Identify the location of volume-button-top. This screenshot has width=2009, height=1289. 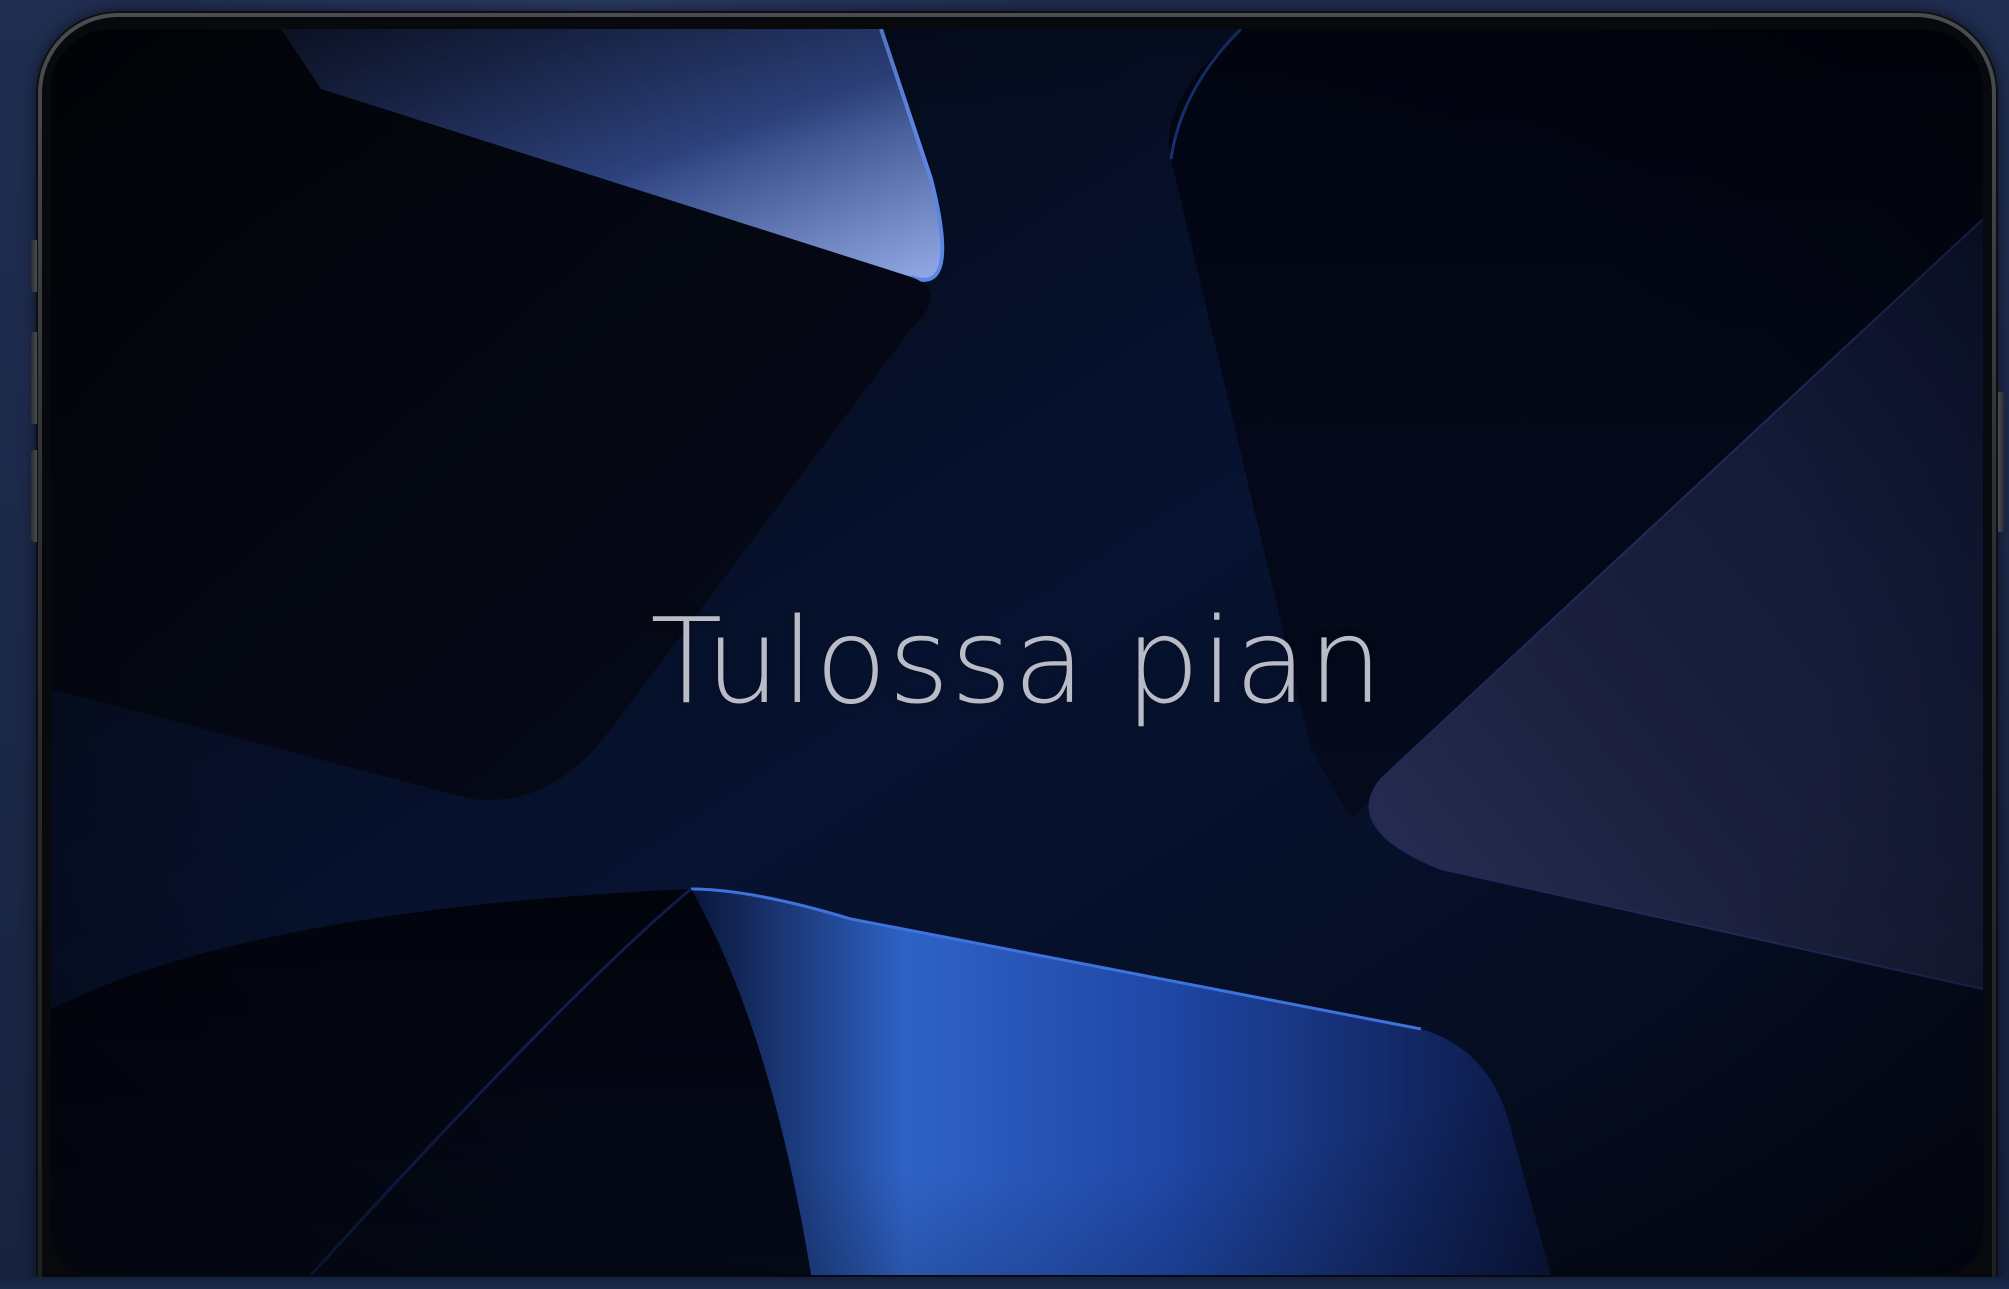
(34, 266).